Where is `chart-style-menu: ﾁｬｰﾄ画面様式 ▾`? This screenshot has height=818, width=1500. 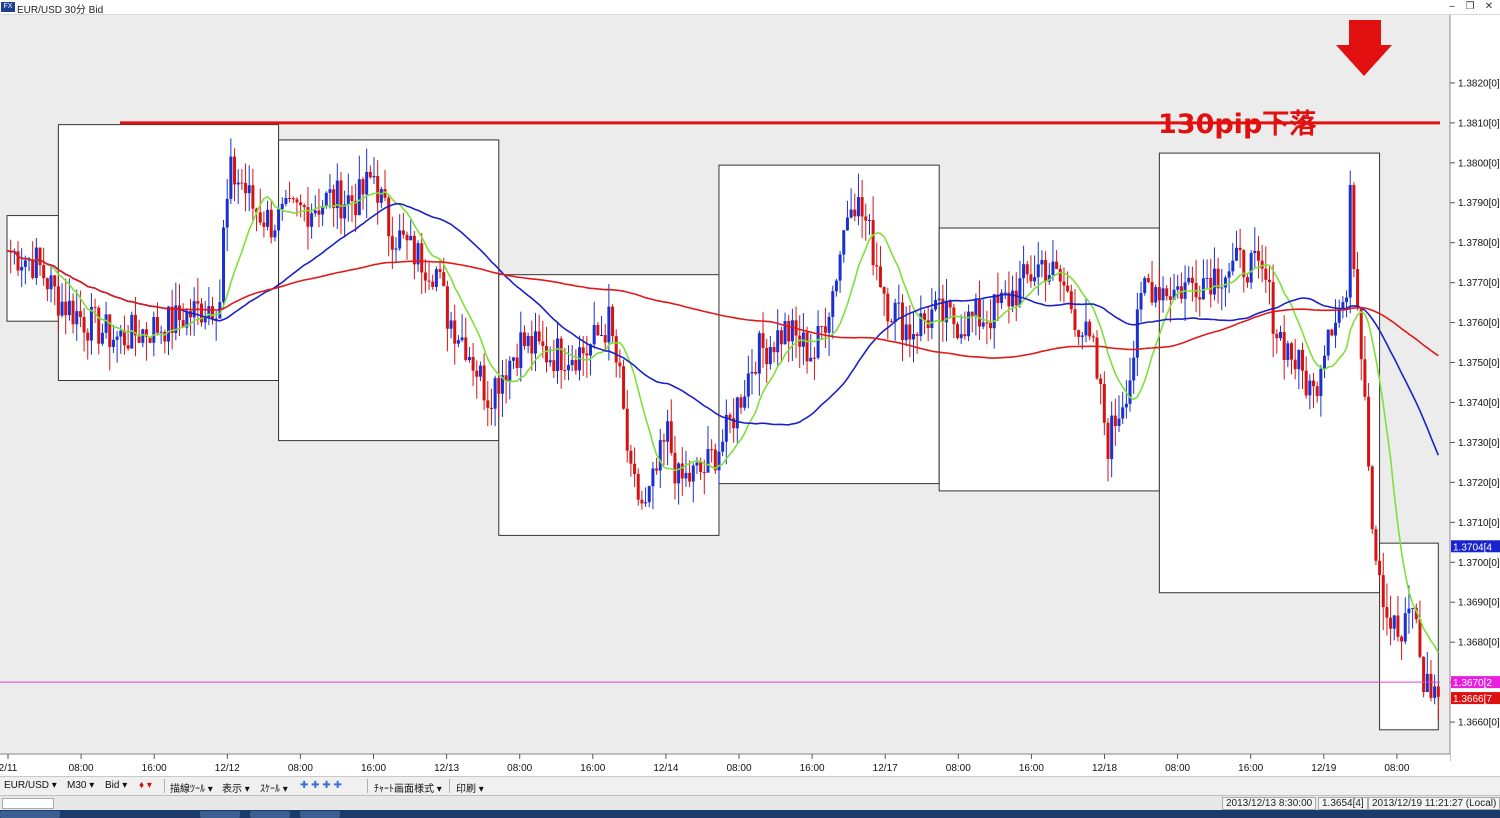 chart-style-menu: ﾁｬｰﾄ画面様式 ▾ is located at coordinates (408, 787).